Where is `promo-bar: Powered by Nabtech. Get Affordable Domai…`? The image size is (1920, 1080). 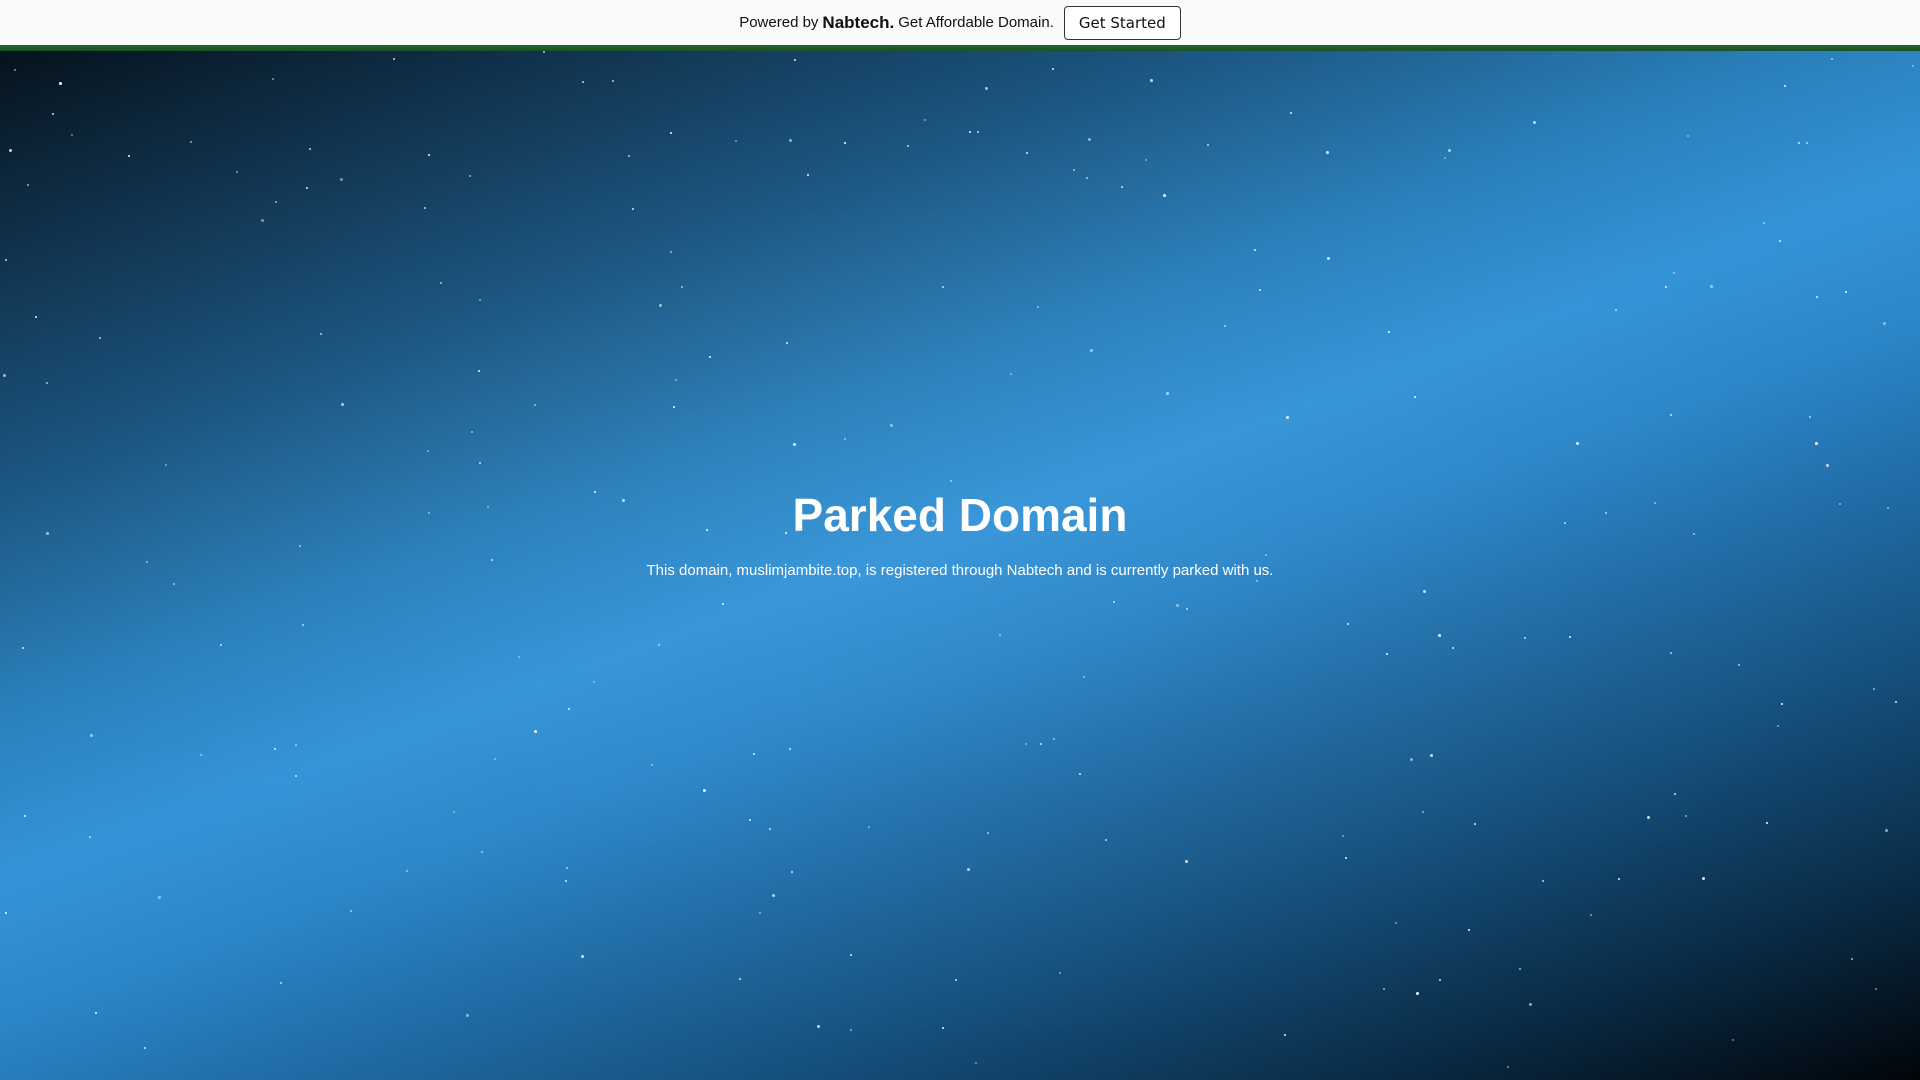
promo-bar: Powered by Nabtech. Get Affordable Domai… is located at coordinates (960, 22).